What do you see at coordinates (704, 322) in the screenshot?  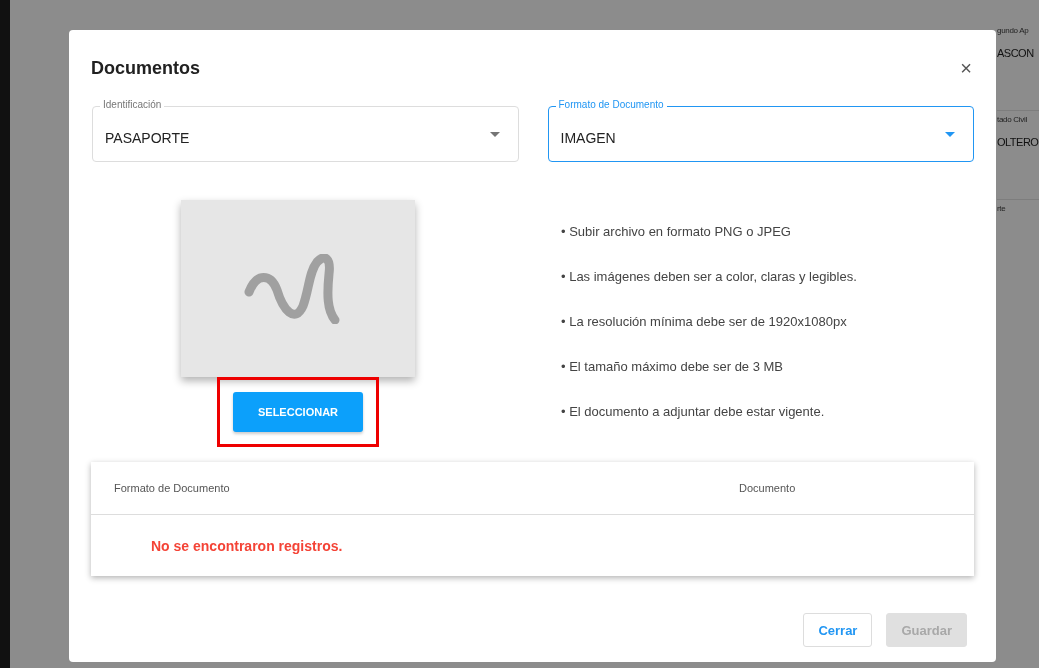 I see `instruction-text: • La resolución mínima debe ser de 1920x1080px` at bounding box center [704, 322].